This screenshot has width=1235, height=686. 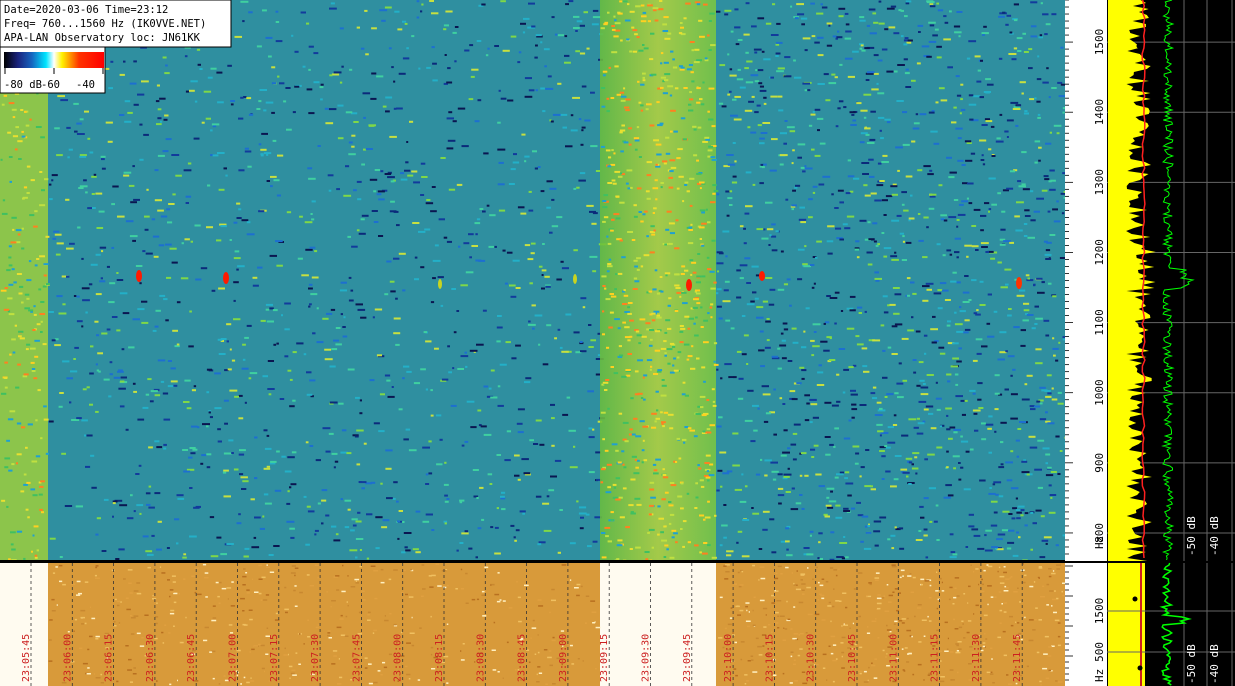 What do you see at coordinates (109, 658) in the screenshot?
I see `time-label: 23:06:15` at bounding box center [109, 658].